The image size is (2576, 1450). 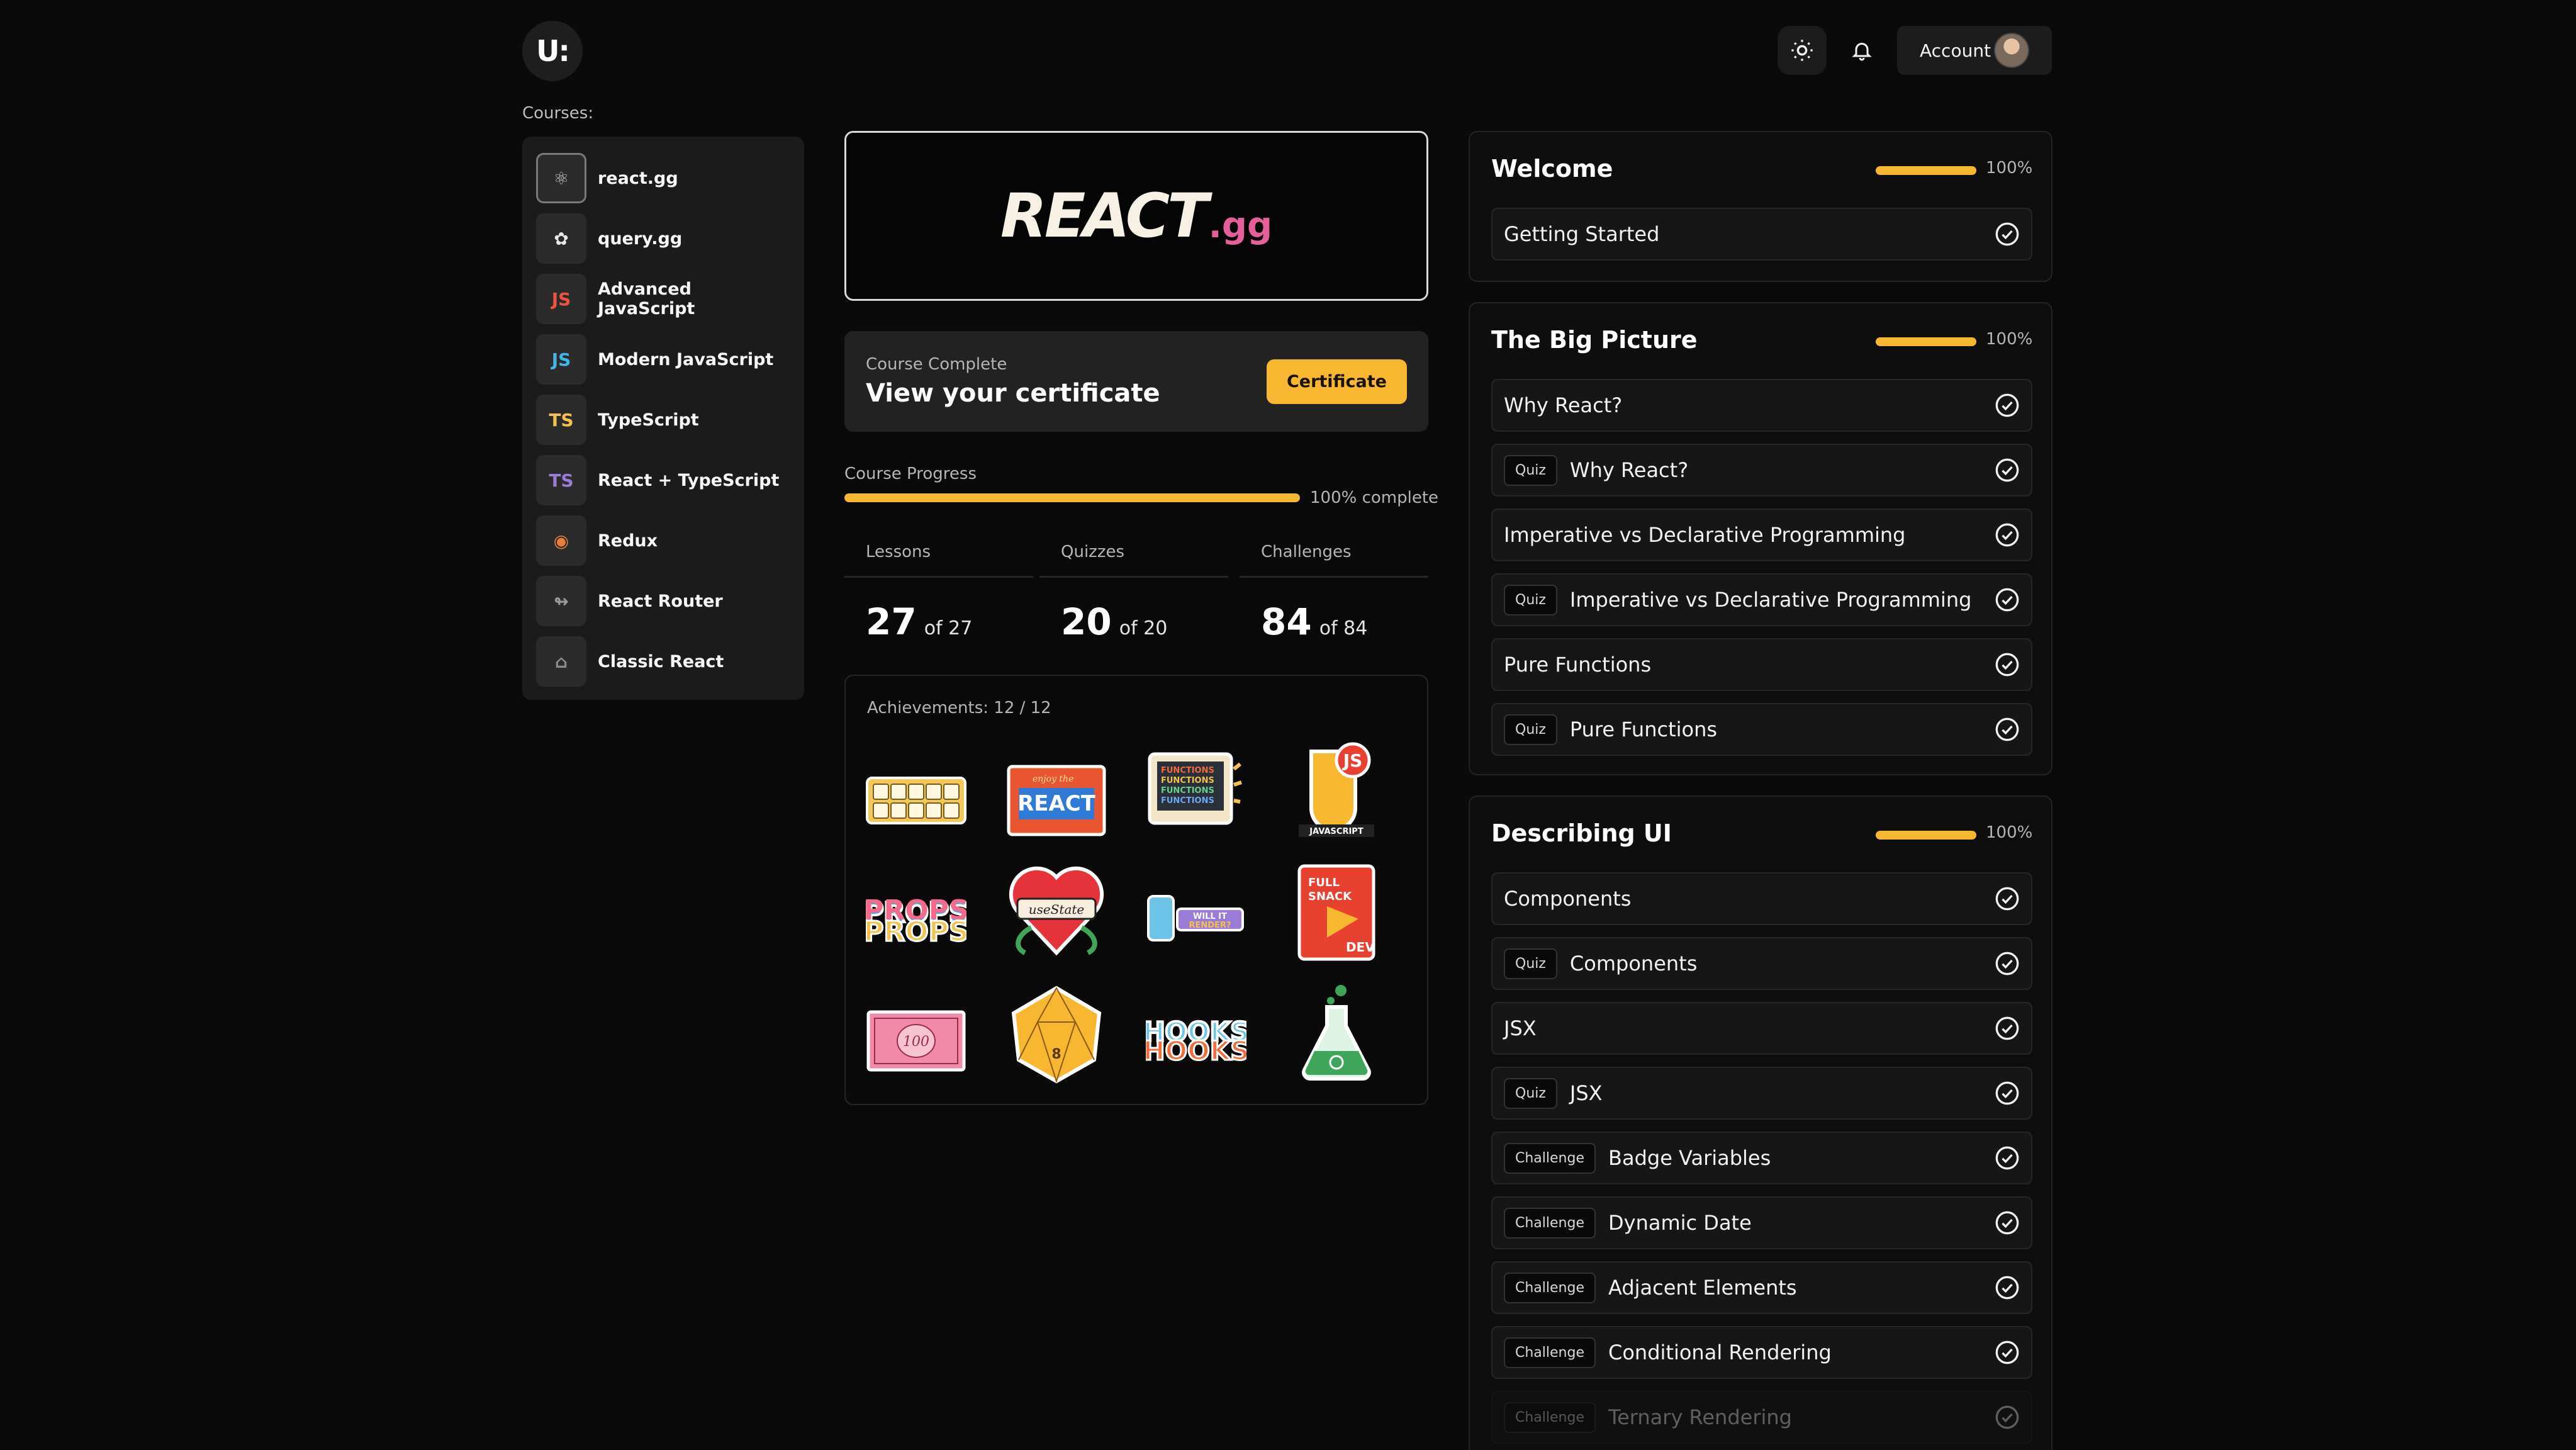 I want to click on course-progress-fill, so click(x=1072, y=497).